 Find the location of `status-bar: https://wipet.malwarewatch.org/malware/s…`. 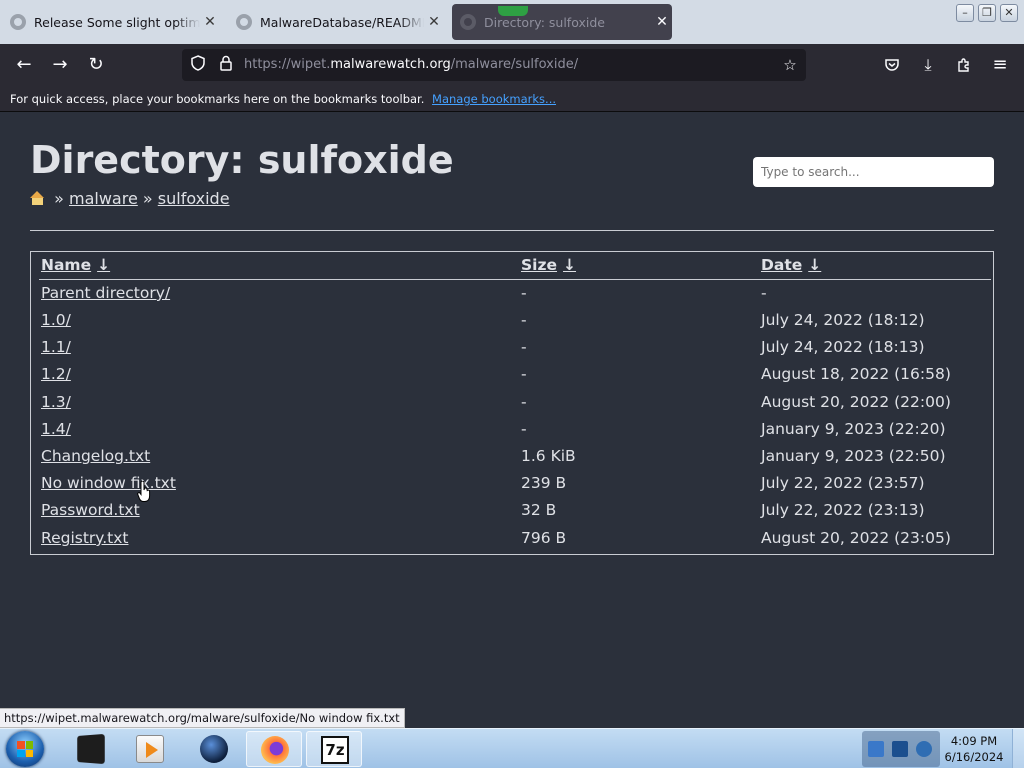

status-bar: https://wipet.malwarewatch.org/malware/s… is located at coordinates (202, 718).